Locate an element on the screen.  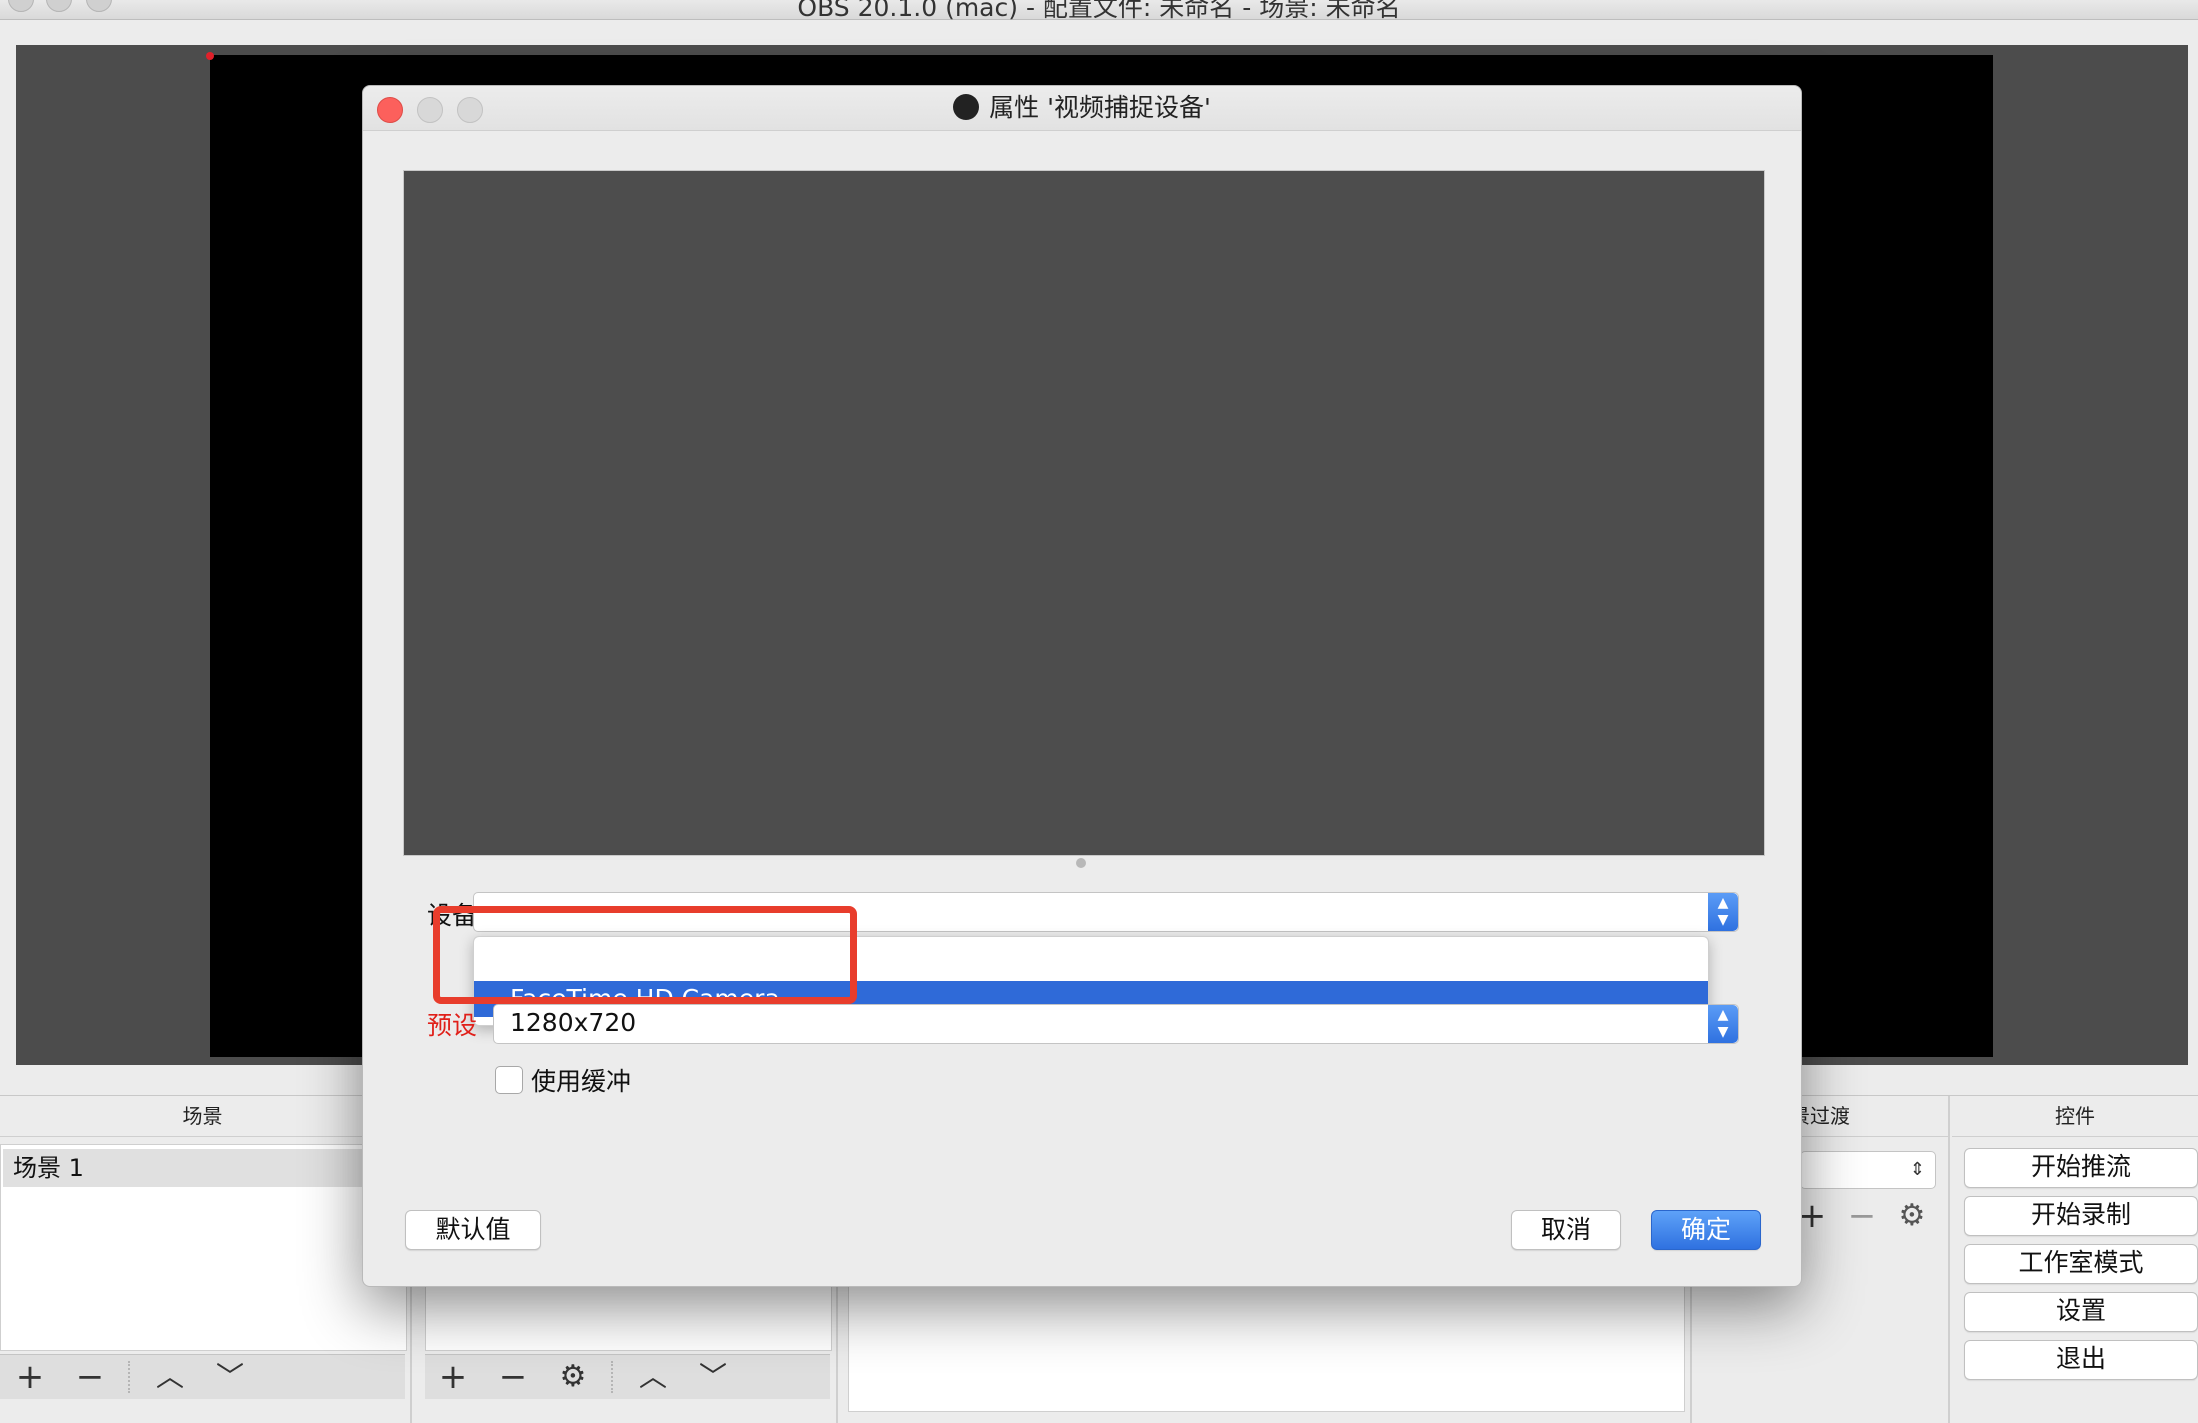
scenes-toolbar: + − ︿ ﹀ is located at coordinates (202, 1376).